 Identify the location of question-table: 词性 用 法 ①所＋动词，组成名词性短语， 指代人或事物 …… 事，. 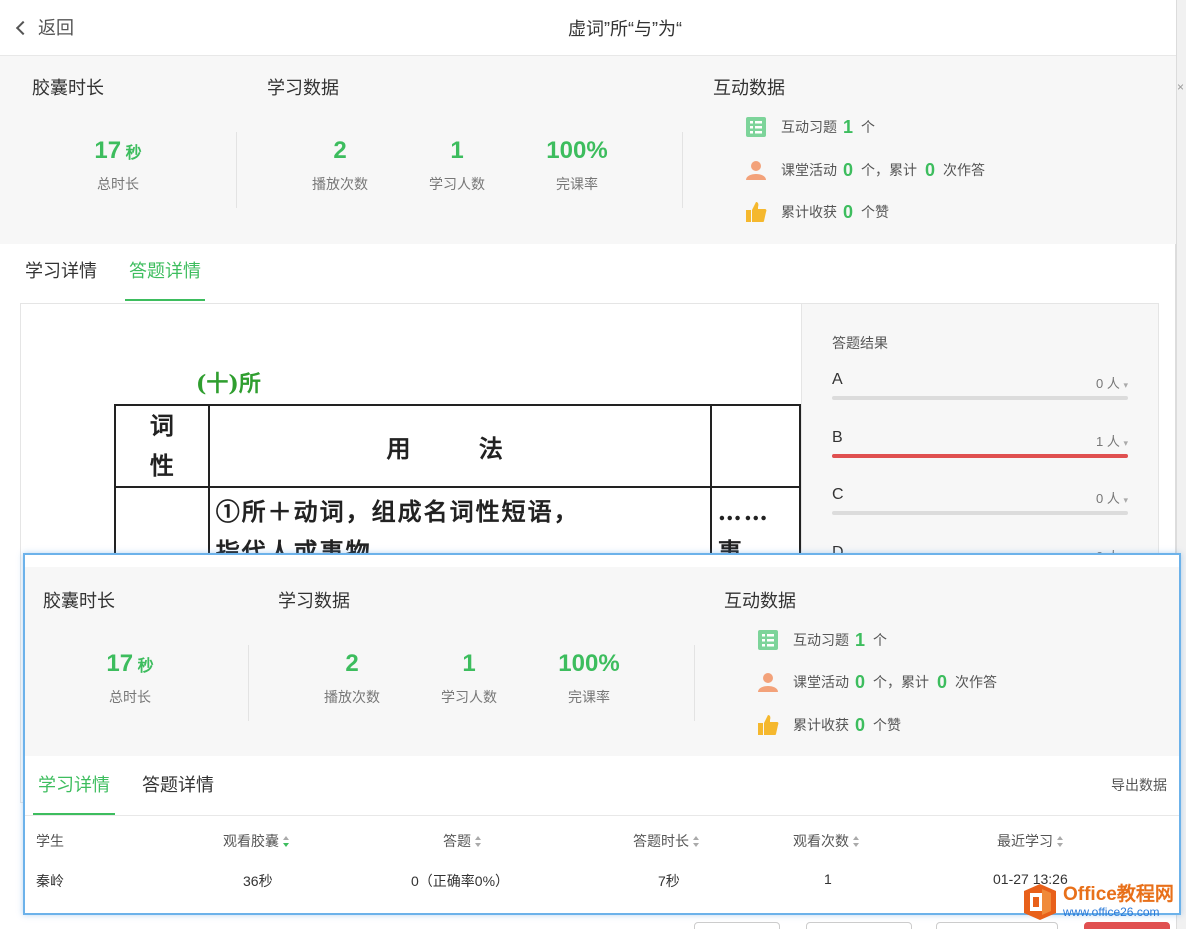
(457, 491).